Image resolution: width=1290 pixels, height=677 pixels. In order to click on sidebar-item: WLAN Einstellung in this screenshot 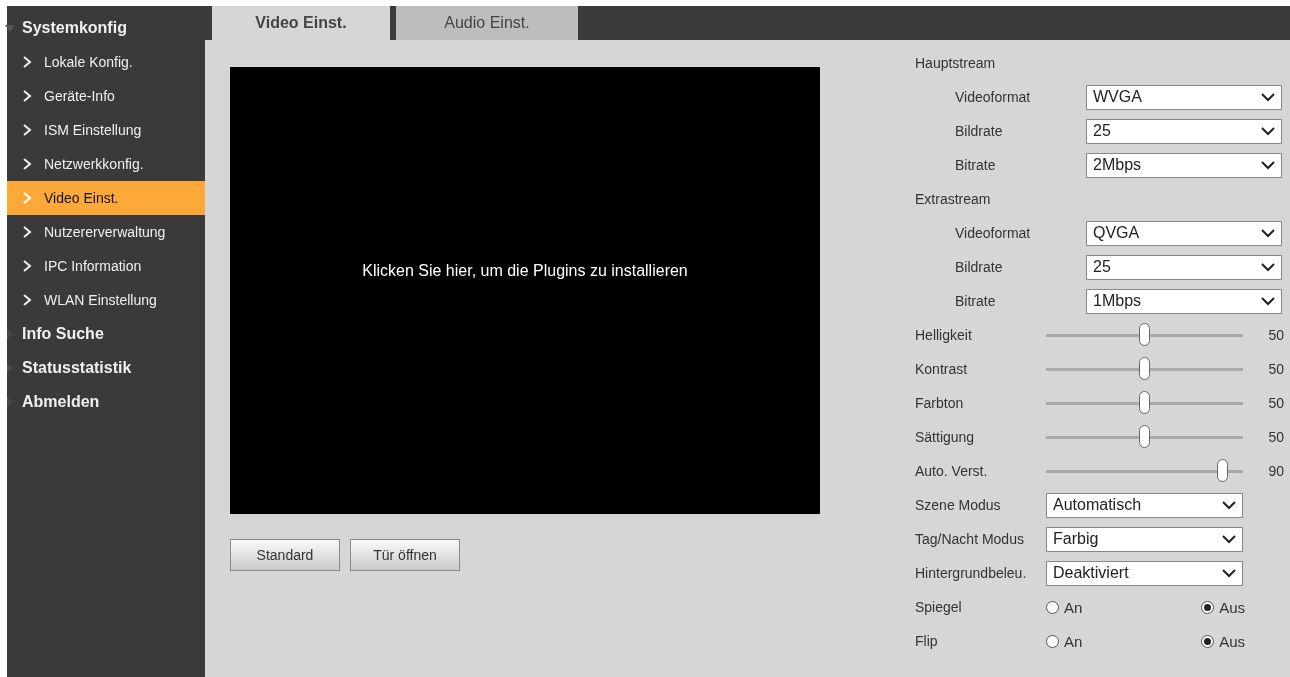, I will do `click(106, 300)`.